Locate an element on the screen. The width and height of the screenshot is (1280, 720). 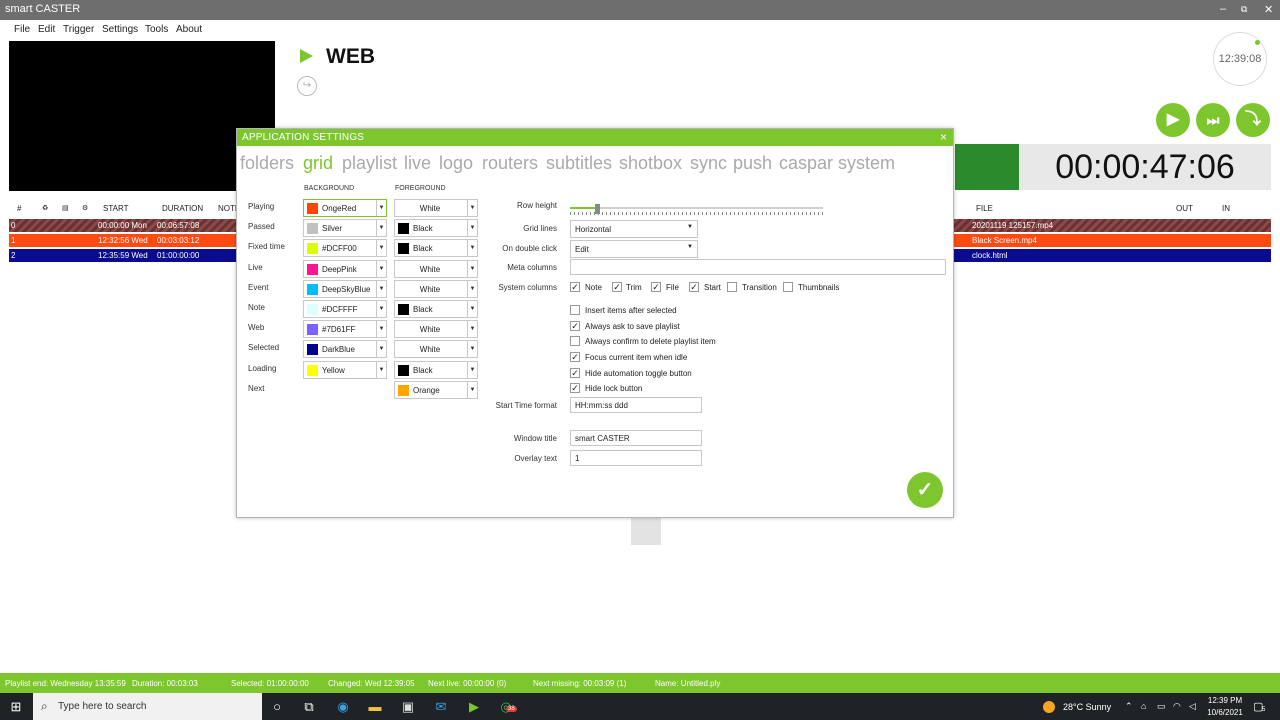
edge-icon: ◉ is located at coordinates (343, 707).